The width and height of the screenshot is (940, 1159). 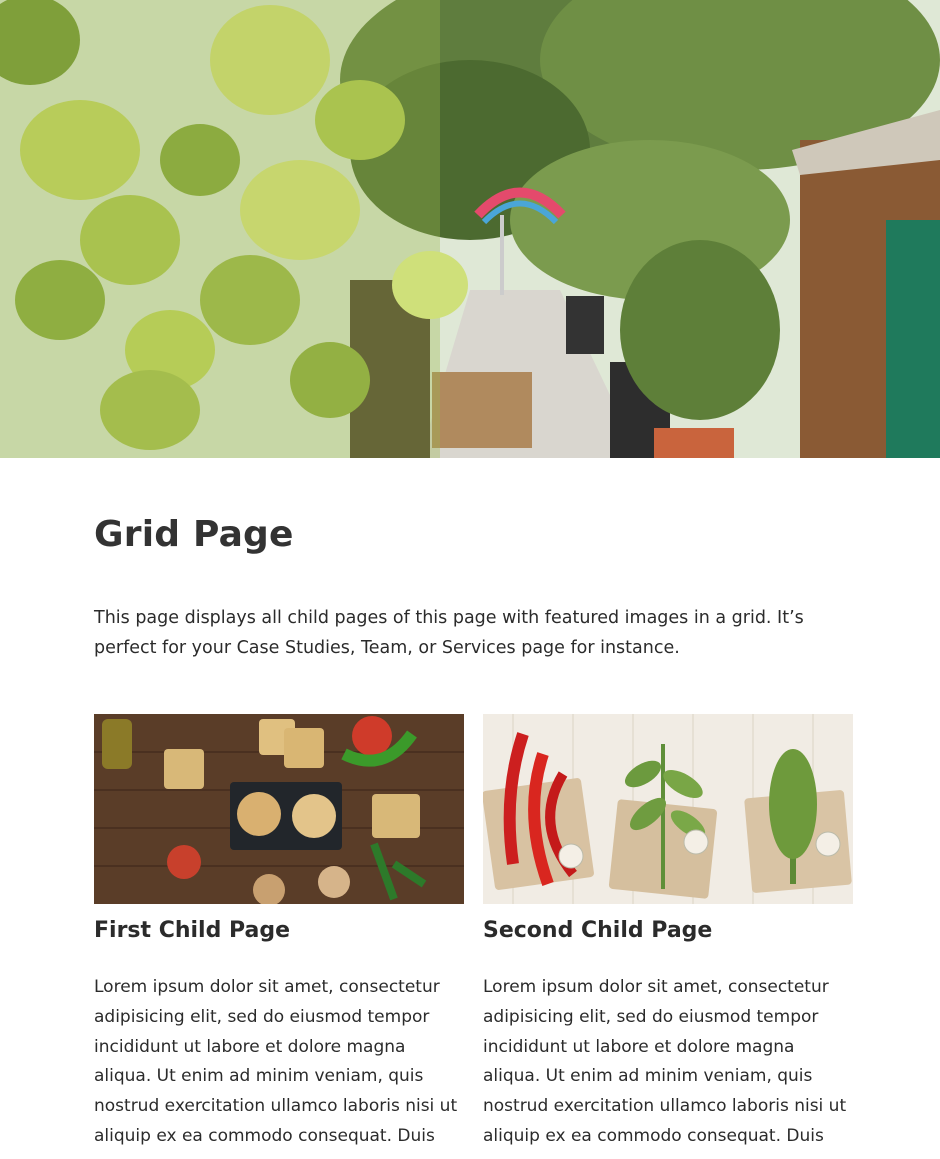 I want to click on child-page-title: First Child Page, so click(x=192, y=930).